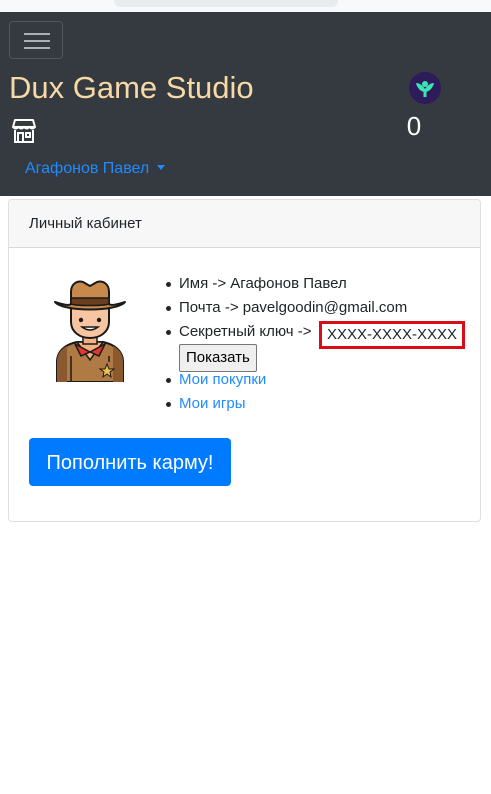 The image size is (491, 794). I want to click on navbar-toggler-button, so click(36, 40).